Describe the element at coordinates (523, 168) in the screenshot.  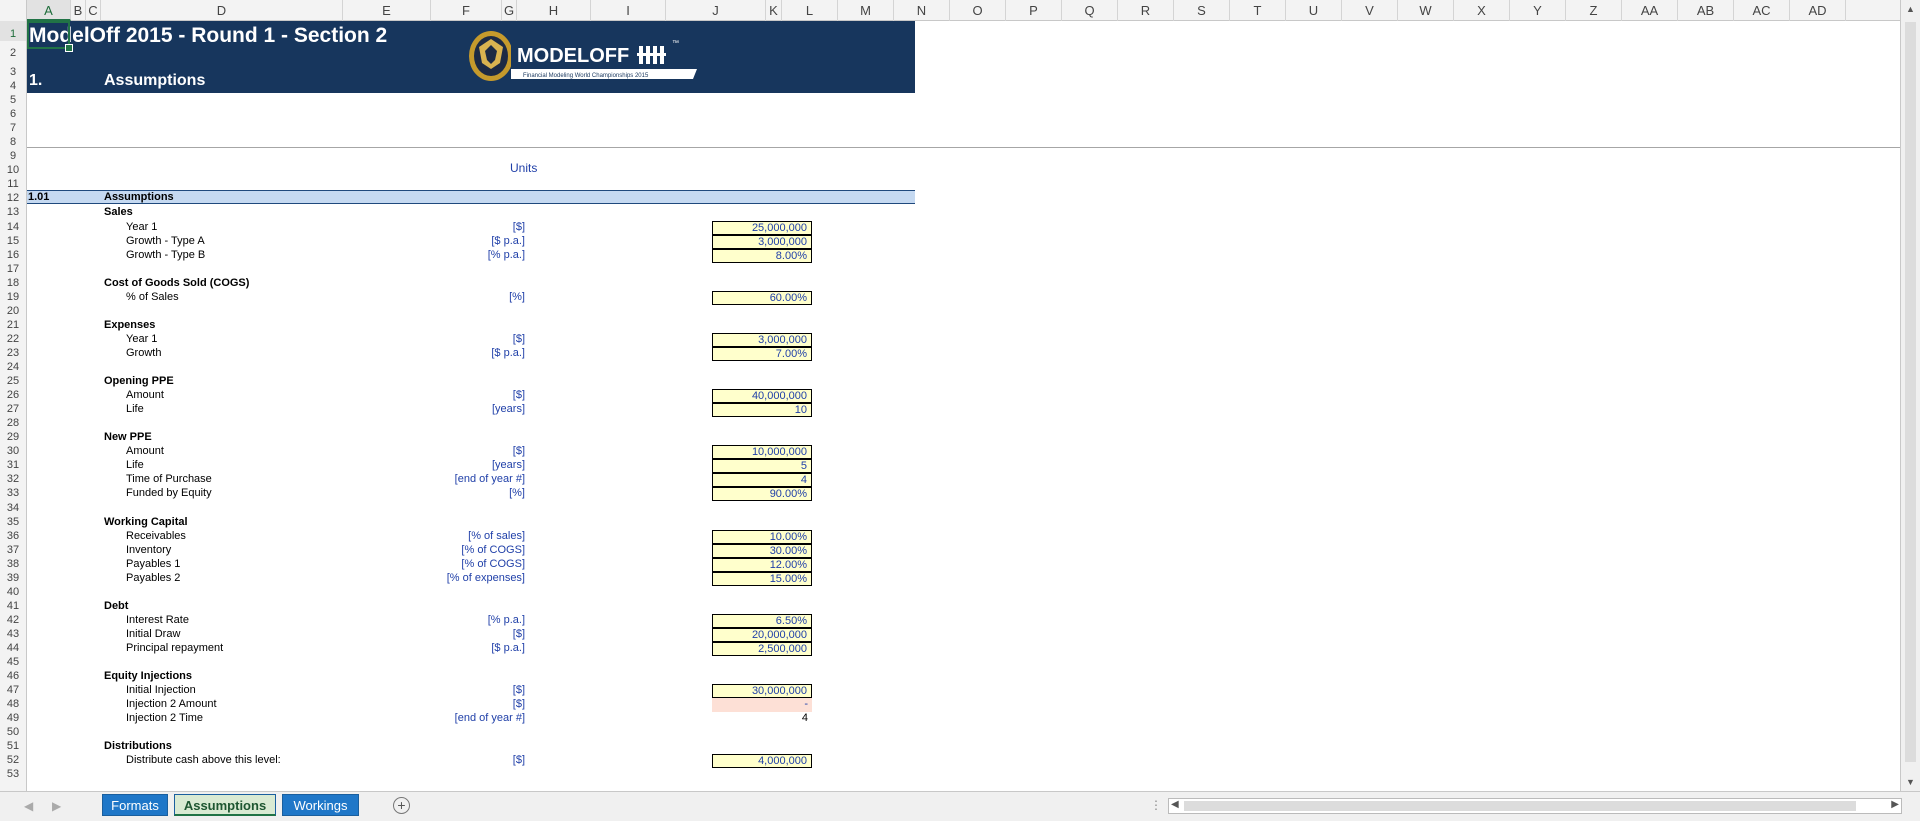
I see `units-column-header: Units` at that location.